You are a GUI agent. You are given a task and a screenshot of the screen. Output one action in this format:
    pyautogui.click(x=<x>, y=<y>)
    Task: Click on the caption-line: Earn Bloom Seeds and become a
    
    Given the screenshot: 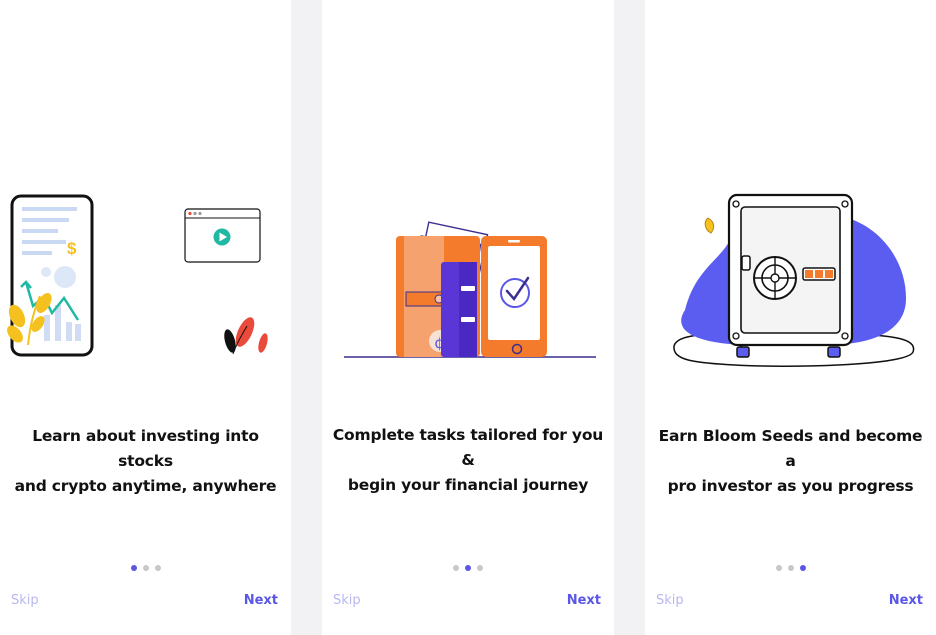 What is the action you would take?
    pyautogui.click(x=790, y=448)
    